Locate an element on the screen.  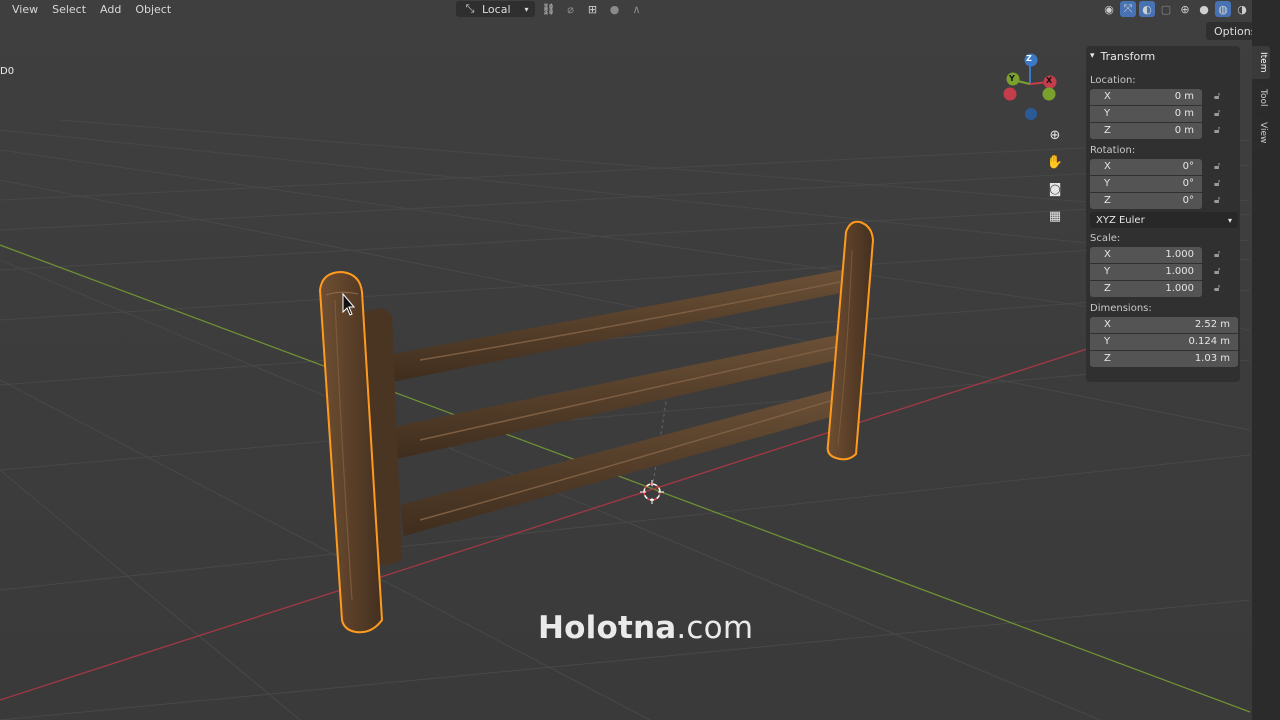
dimensions-x-field: X 2.52 m is located at coordinates (1164, 324).